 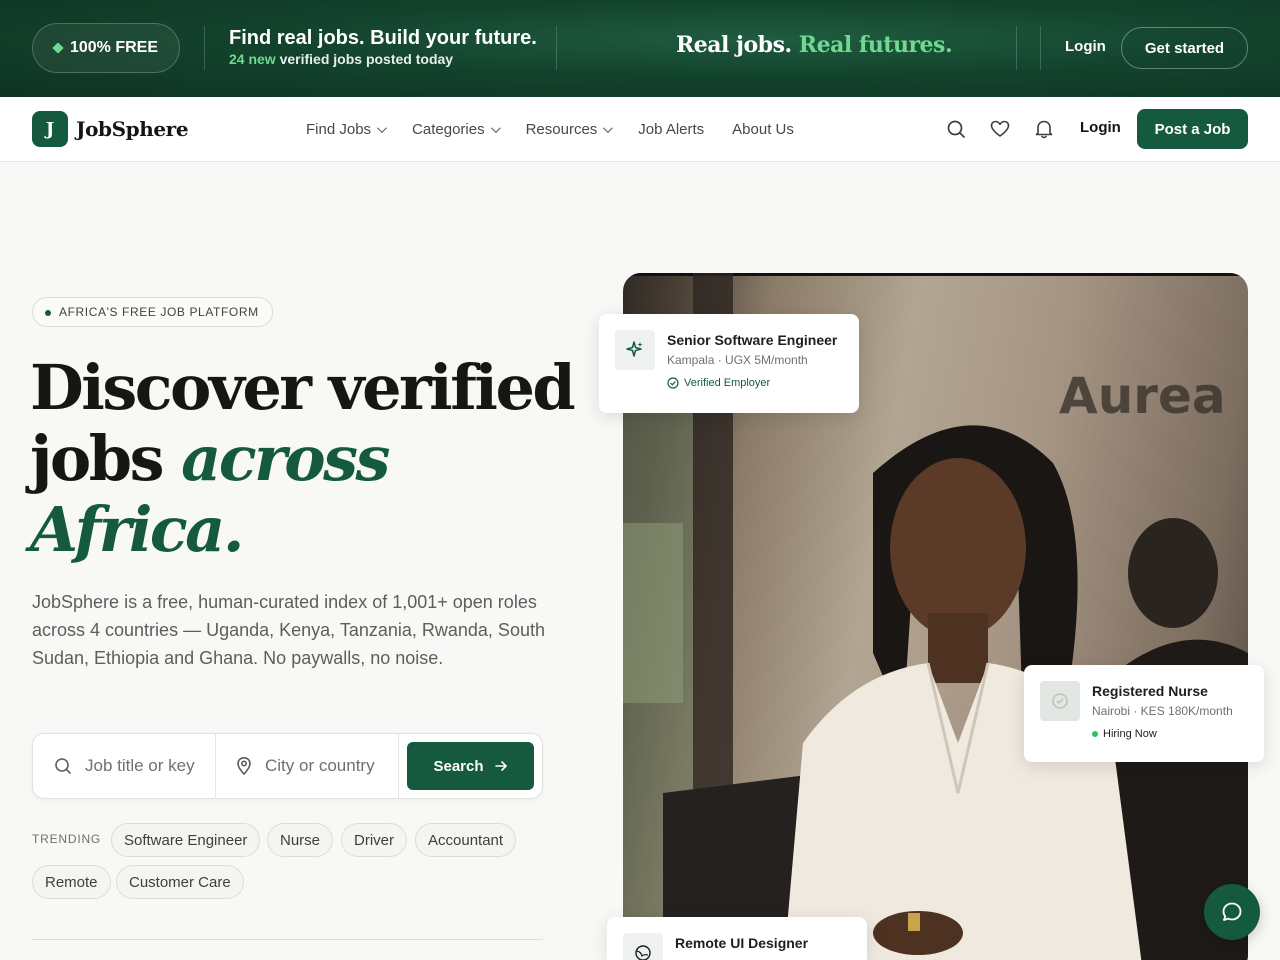 I want to click on slogan-part-a: Real jobs., so click(x=734, y=45).